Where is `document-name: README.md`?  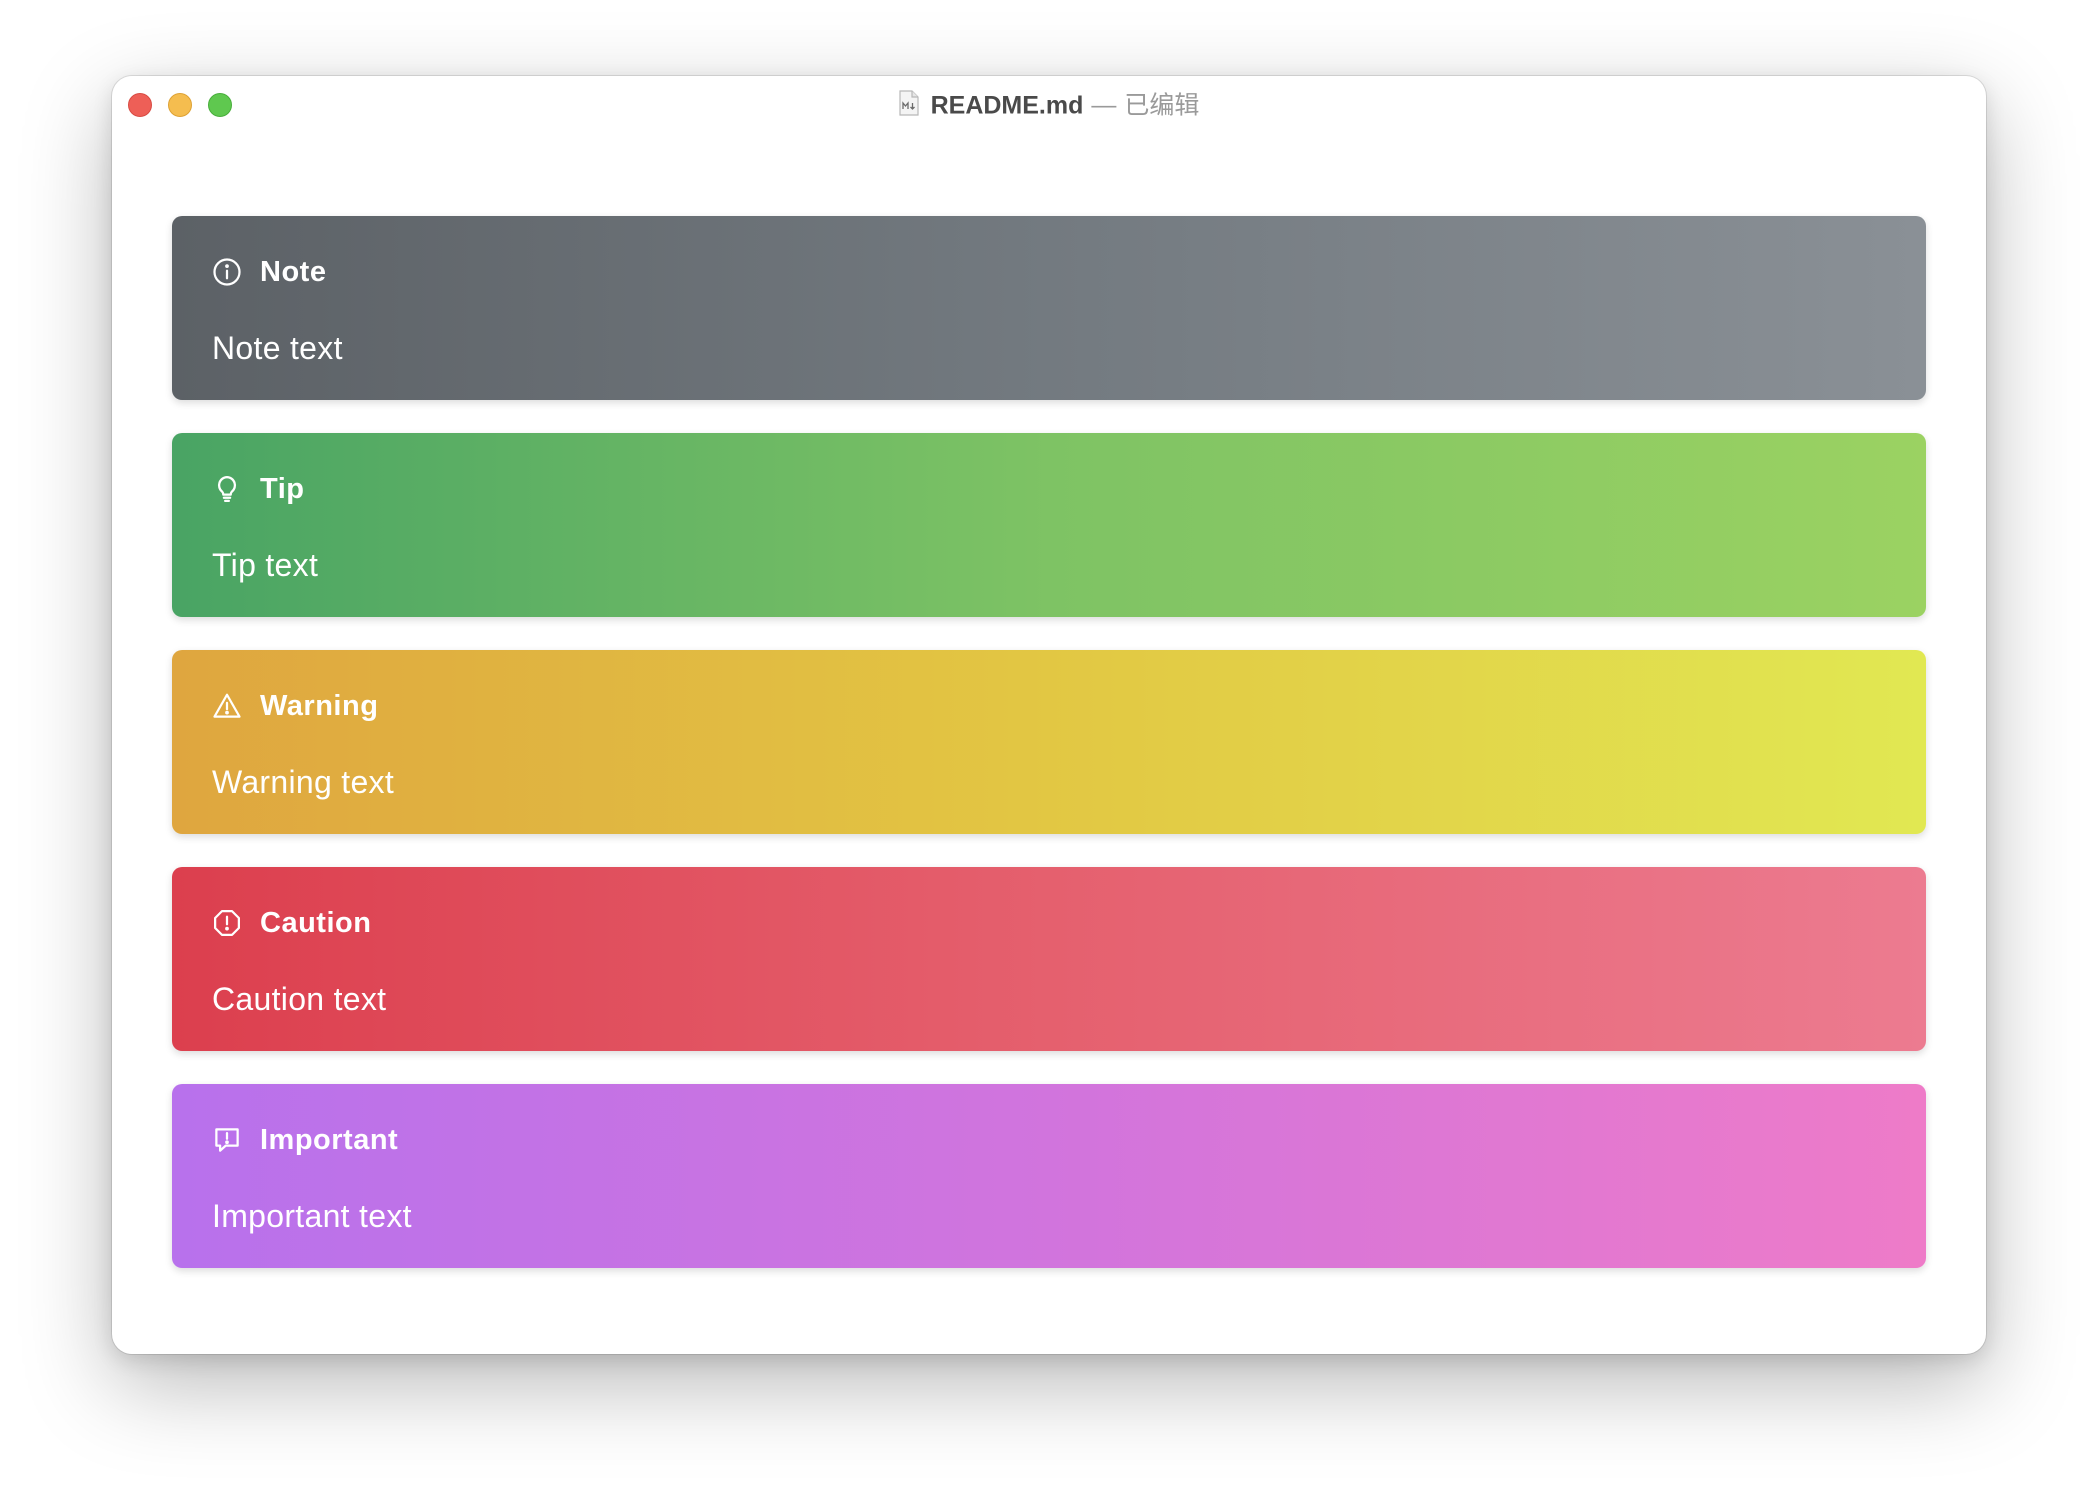 document-name: README.md is located at coordinates (1007, 105).